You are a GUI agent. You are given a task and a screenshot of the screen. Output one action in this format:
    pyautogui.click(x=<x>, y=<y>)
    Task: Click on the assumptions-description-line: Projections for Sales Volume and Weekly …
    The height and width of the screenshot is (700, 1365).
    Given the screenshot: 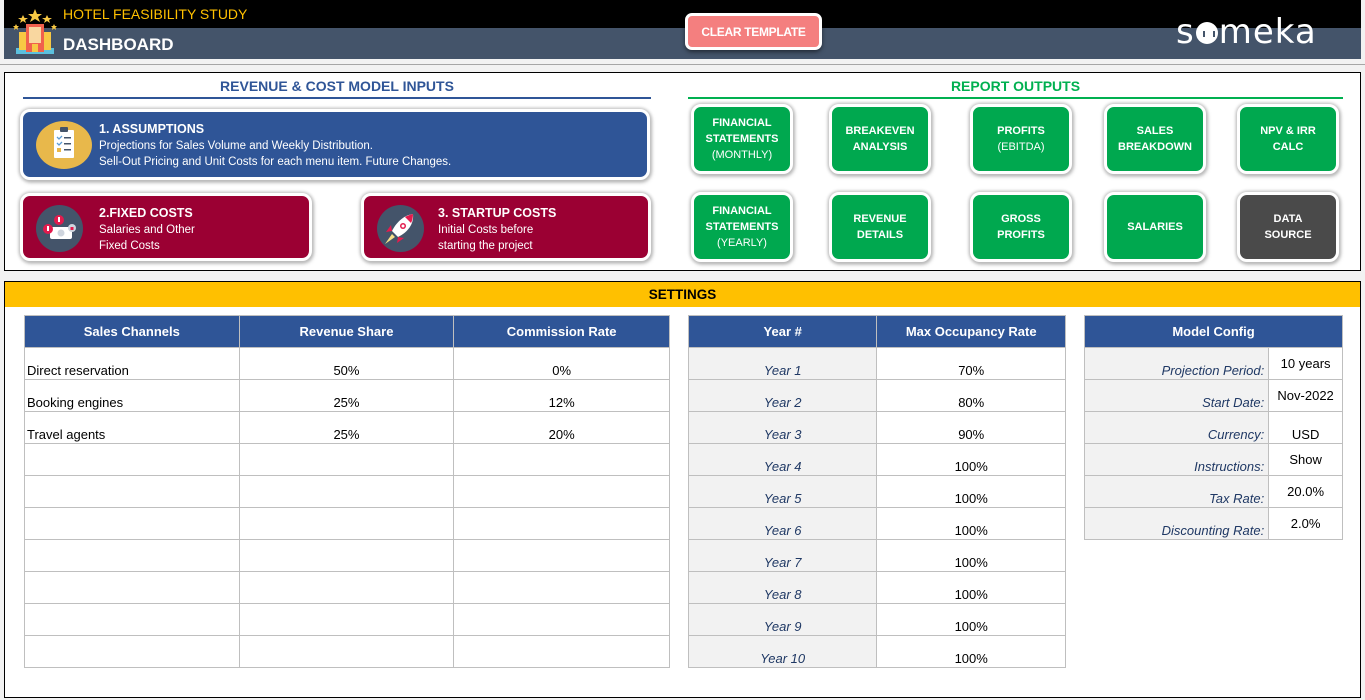 What is the action you would take?
    pyautogui.click(x=236, y=146)
    